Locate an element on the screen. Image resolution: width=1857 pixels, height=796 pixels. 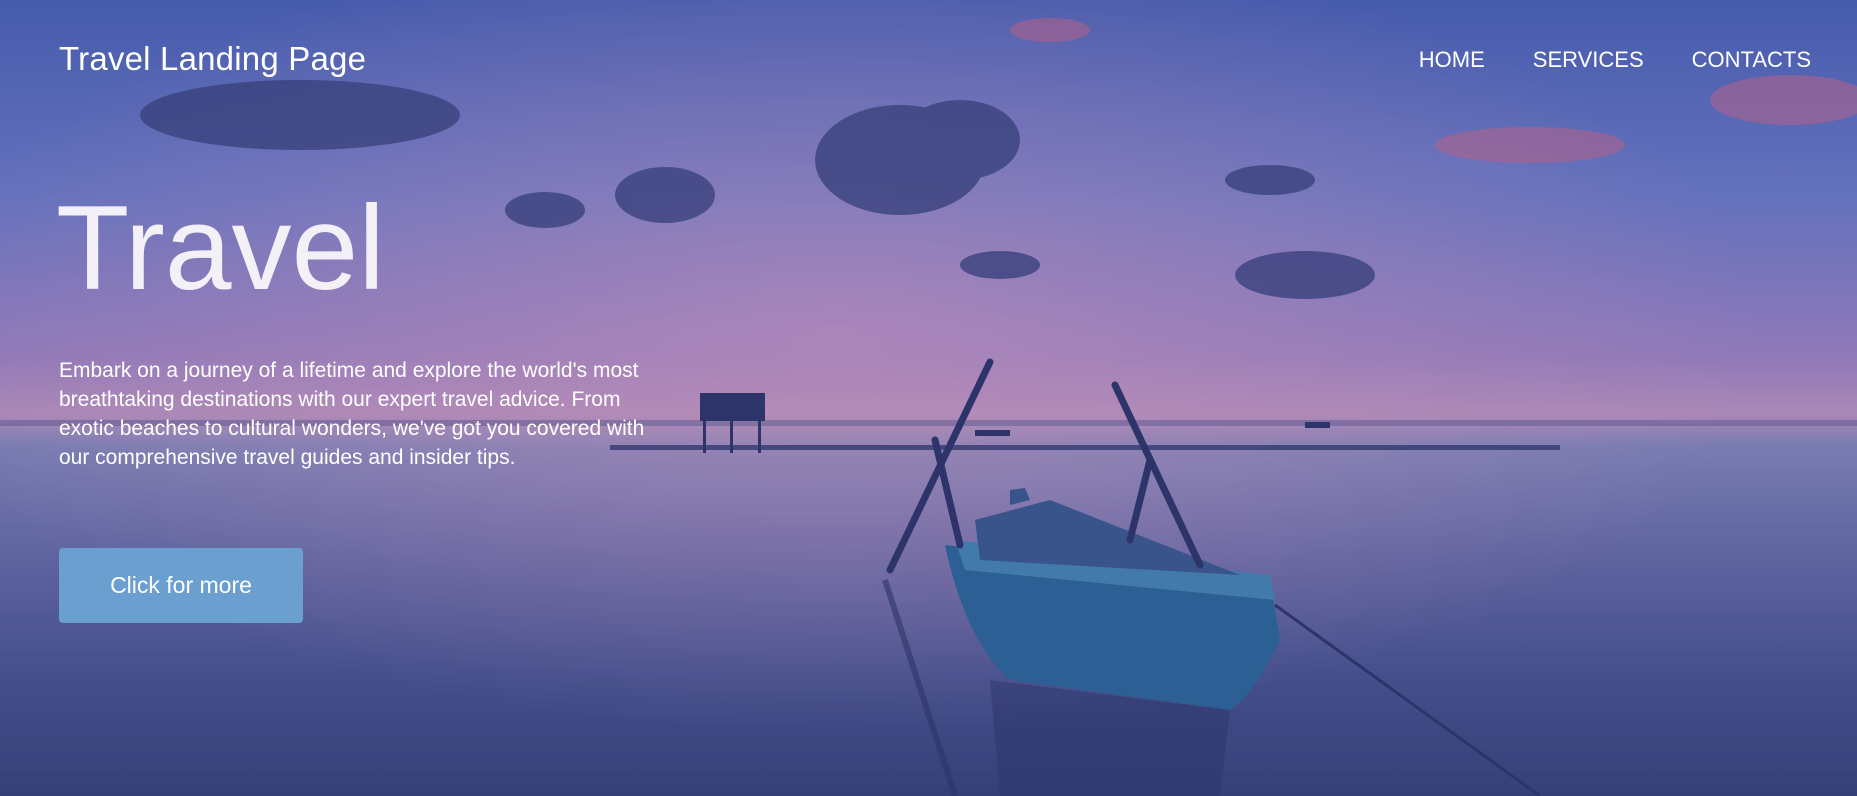
hero-title: Travel is located at coordinates (220, 248).